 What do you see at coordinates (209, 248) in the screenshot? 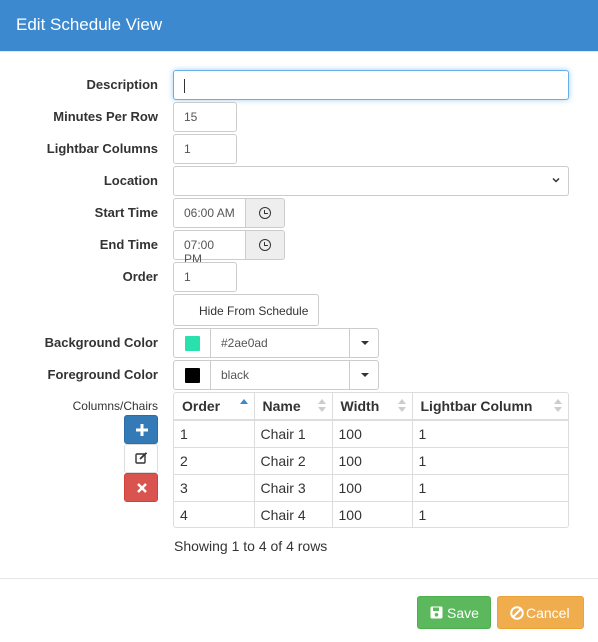
I see `end-time-input: 07:00 PM` at bounding box center [209, 248].